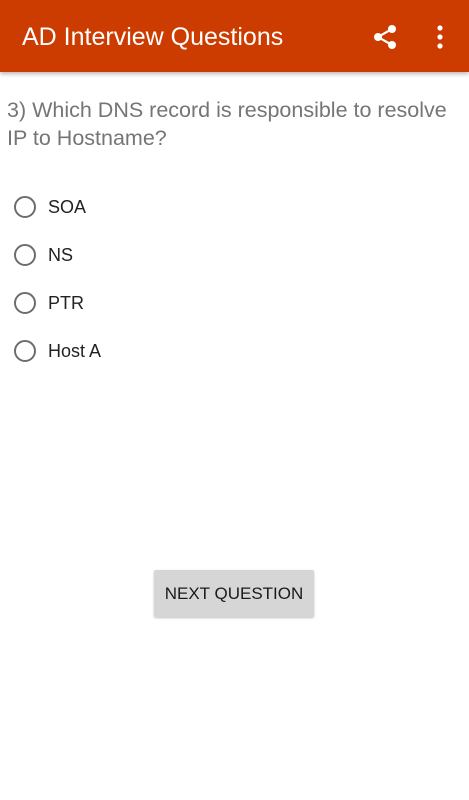 The height and width of the screenshot is (800, 469). I want to click on option-ptr: PTR, so click(234, 303).